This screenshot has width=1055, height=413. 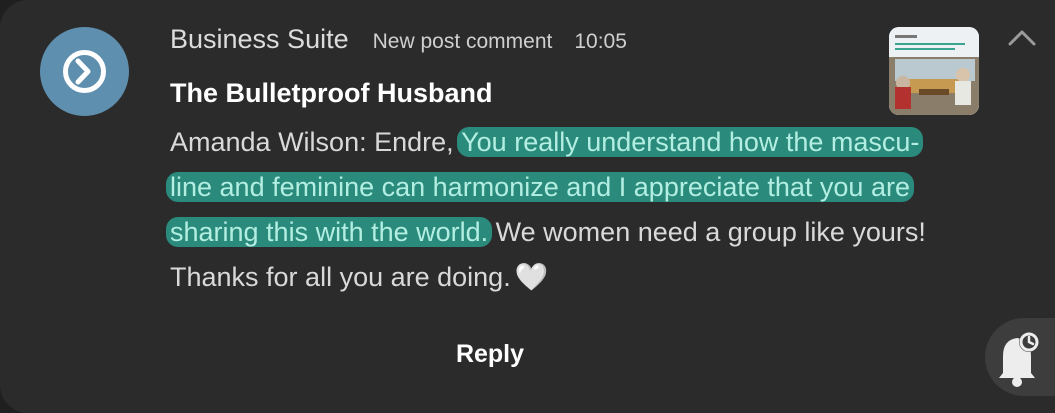 What do you see at coordinates (331, 93) in the screenshot?
I see `notification-title: The Bulletproof Husband` at bounding box center [331, 93].